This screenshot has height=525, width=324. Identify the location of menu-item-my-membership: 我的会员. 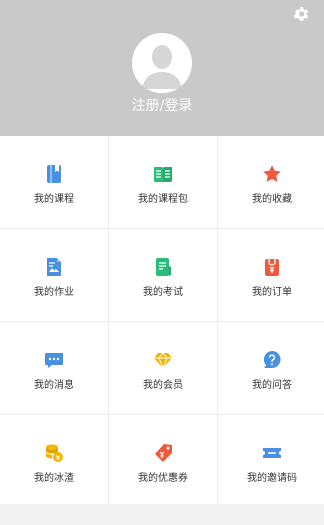
(163, 368).